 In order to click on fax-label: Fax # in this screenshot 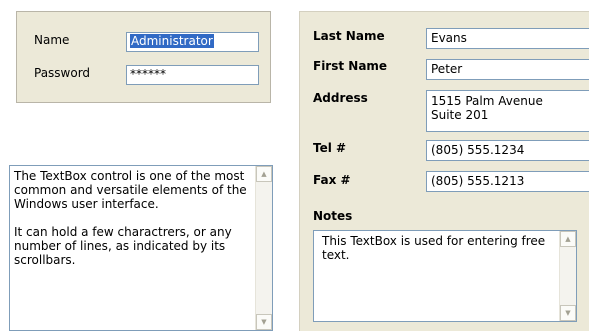, I will do `click(332, 180)`.